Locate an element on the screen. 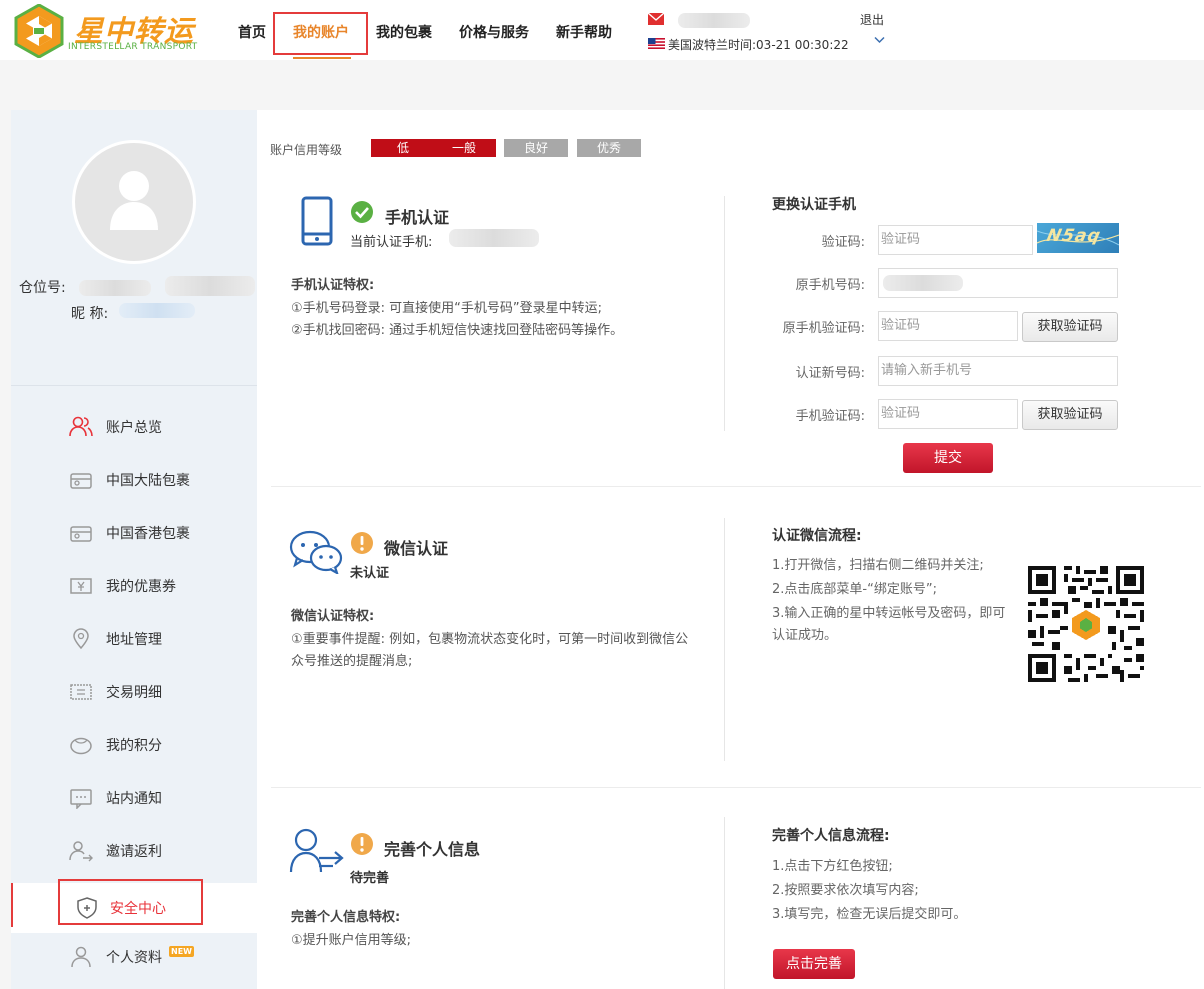 The height and width of the screenshot is (989, 1204). wechat-status: 未认证 is located at coordinates (370, 573).